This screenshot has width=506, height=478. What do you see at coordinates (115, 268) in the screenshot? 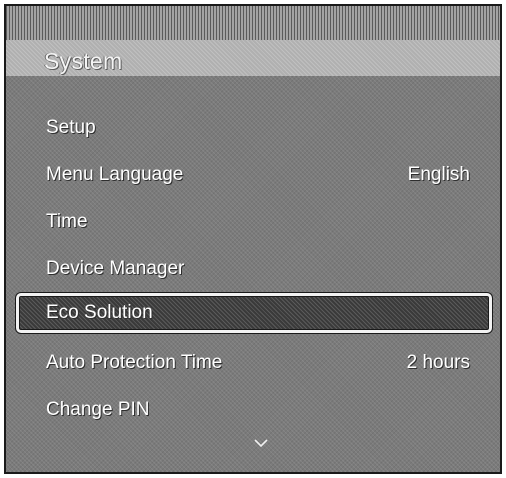
I see `menu-item-label: Device Manager` at bounding box center [115, 268].